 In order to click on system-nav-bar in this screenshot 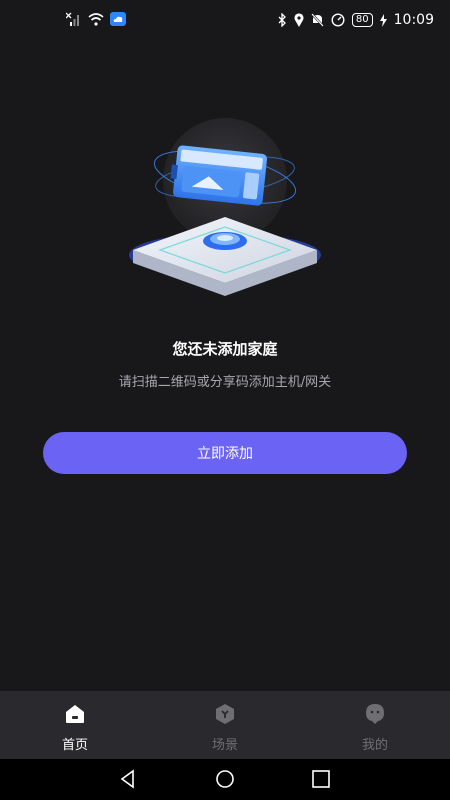, I will do `click(225, 779)`.